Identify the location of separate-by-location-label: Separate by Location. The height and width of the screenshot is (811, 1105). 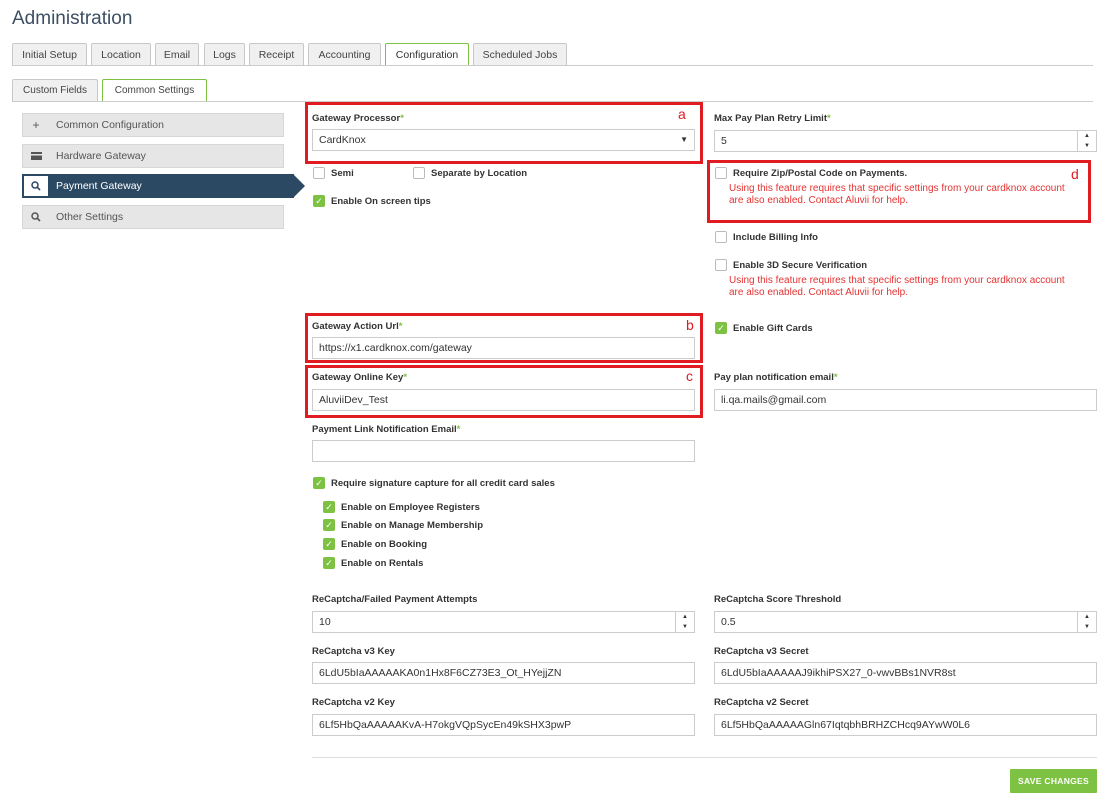
(479, 173).